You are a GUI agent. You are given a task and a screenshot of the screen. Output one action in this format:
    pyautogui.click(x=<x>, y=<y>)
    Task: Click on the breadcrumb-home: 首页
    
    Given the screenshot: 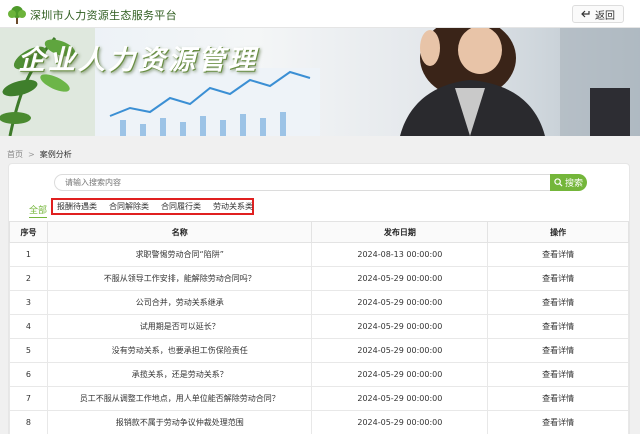 What is the action you would take?
    pyautogui.click(x=15, y=154)
    